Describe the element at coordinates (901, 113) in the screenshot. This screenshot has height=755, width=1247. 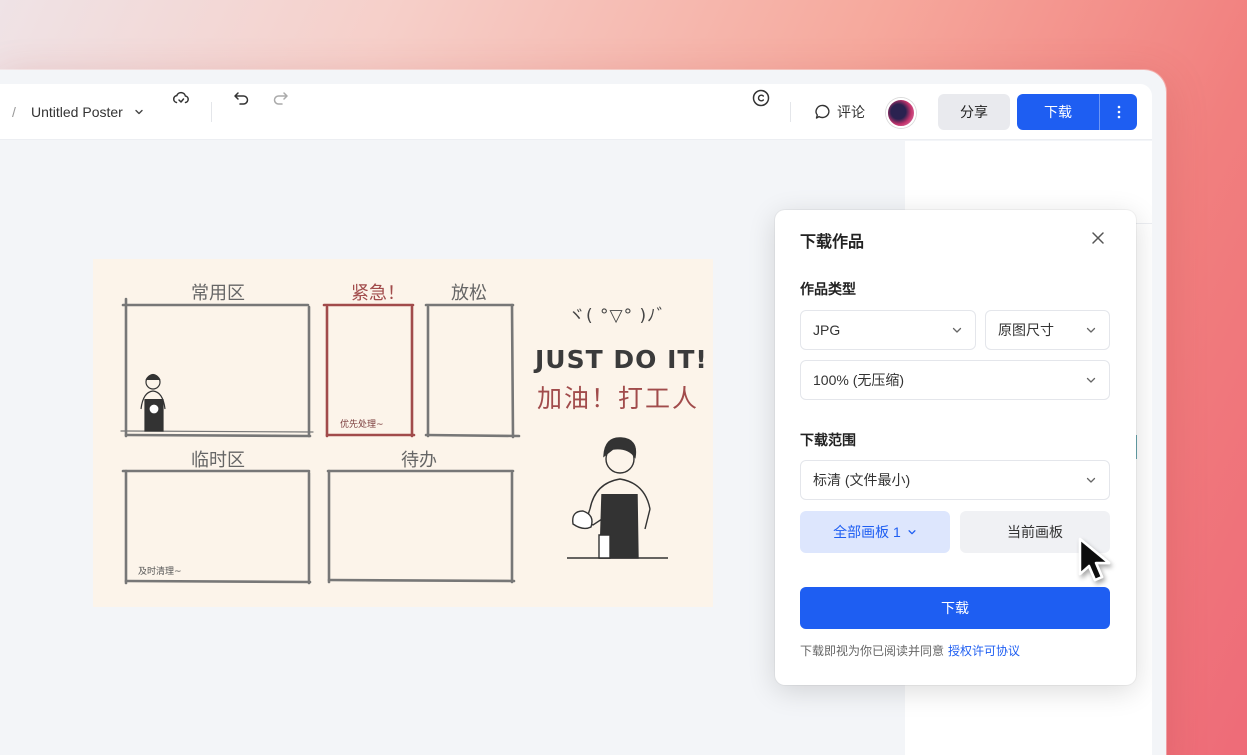
I see `avatar` at that location.